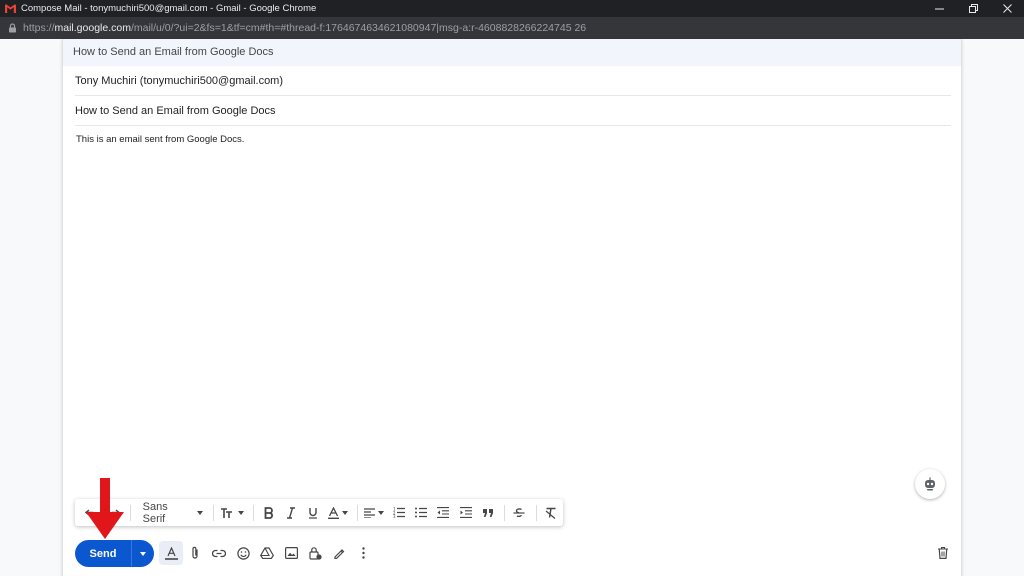  I want to click on attach-button, so click(195, 553).